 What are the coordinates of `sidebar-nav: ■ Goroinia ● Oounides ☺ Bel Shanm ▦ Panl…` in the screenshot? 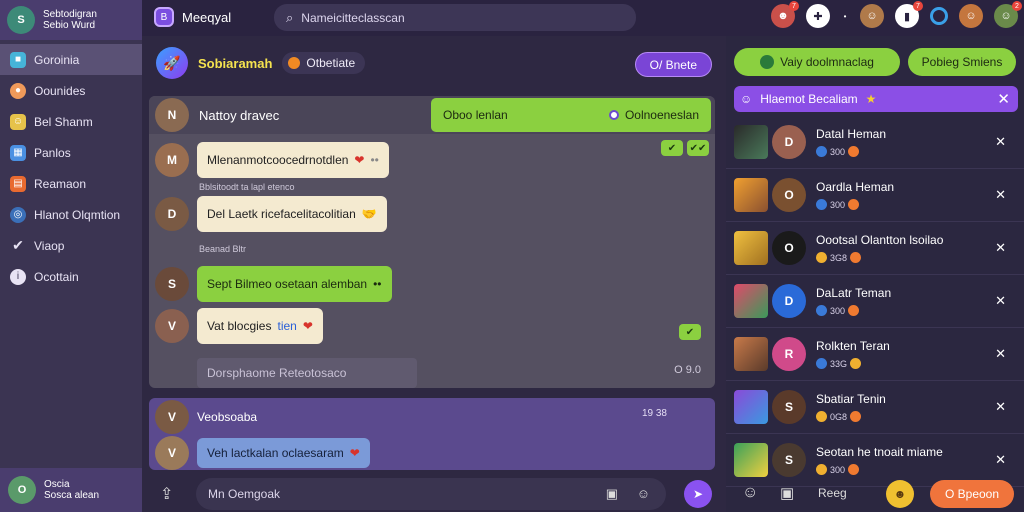 It's located at (71, 168).